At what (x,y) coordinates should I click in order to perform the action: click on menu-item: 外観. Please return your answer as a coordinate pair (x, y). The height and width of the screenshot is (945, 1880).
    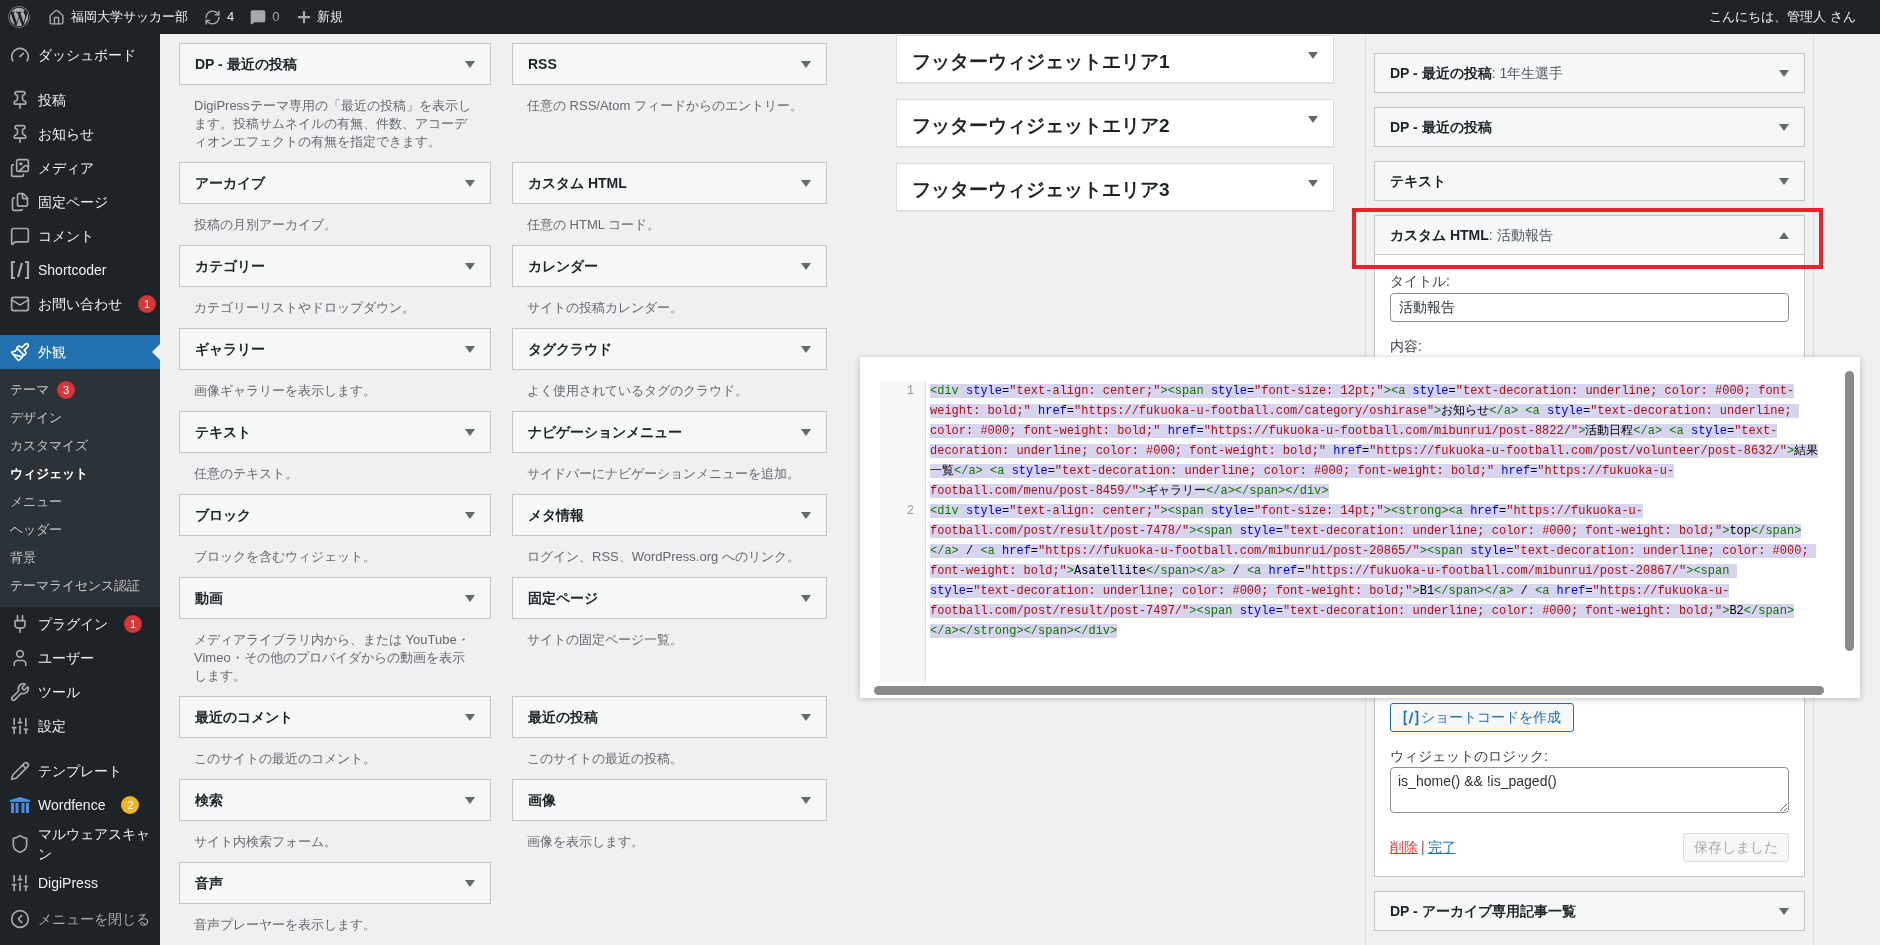
    Looking at the image, I should click on (80, 352).